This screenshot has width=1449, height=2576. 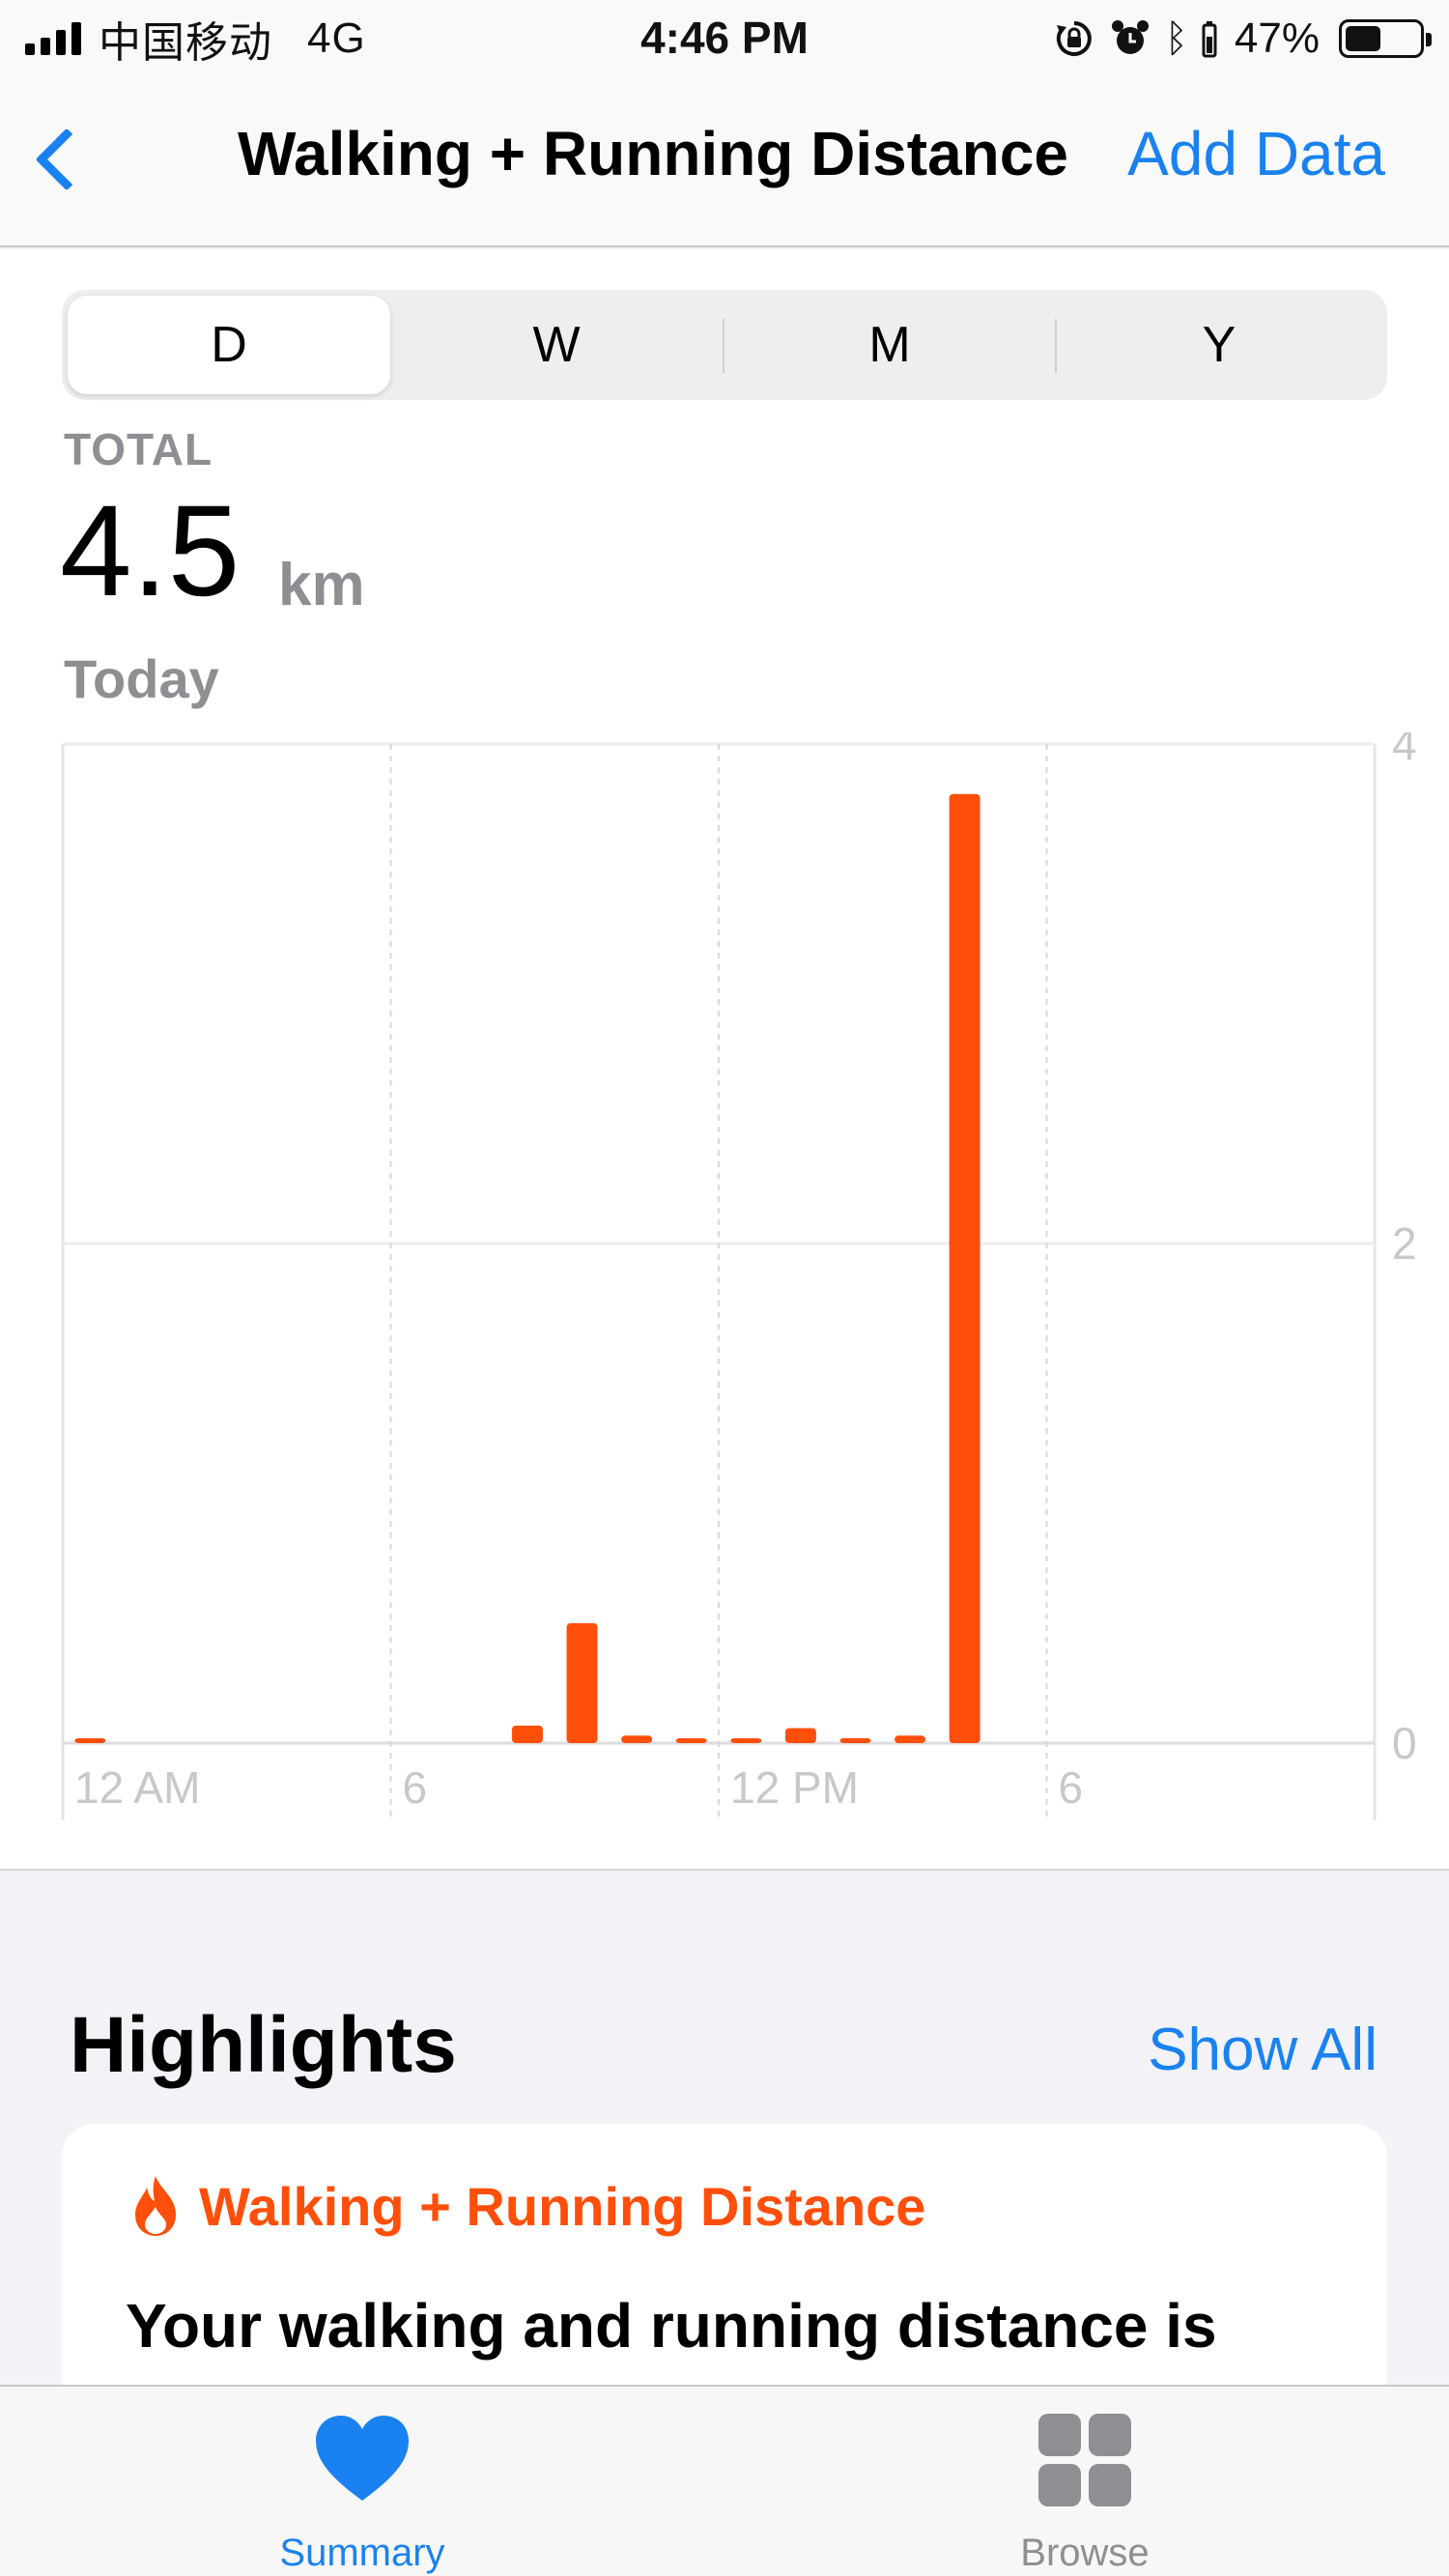 I want to click on add-data-button: Add Data, so click(x=1256, y=154).